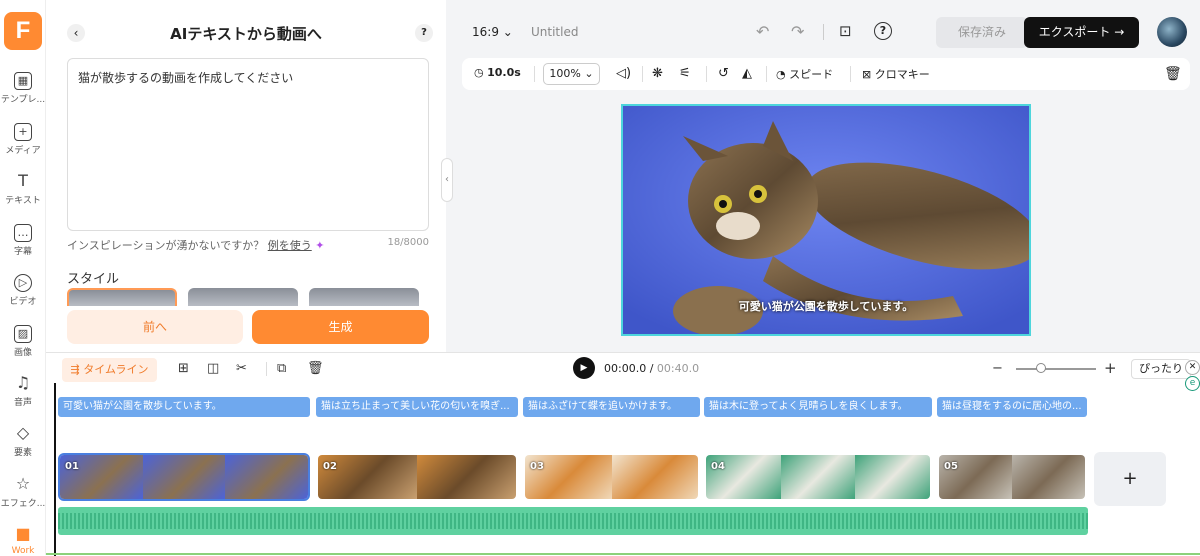 The width and height of the screenshot is (1200, 556). Describe the element at coordinates (797, 31) in the screenshot. I see `redo-icon: ↷` at that location.